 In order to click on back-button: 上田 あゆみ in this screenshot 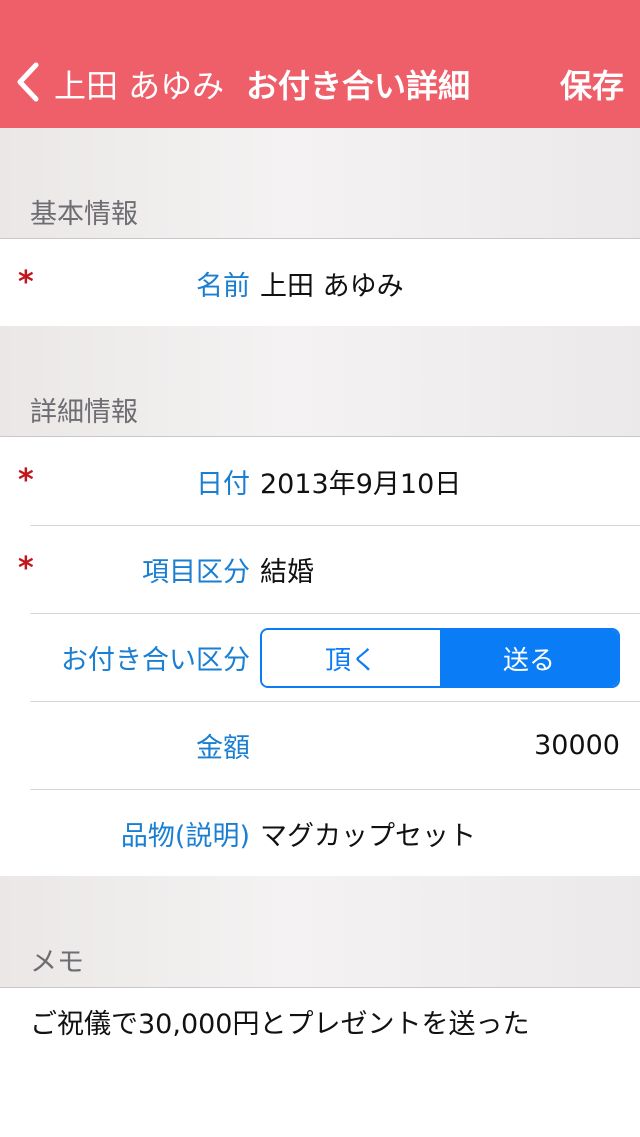, I will do `click(119, 84)`.